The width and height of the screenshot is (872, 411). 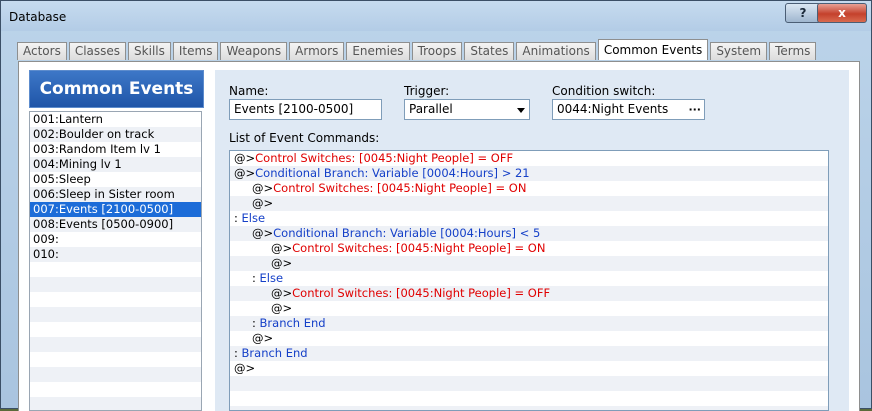 I want to click on help-button: ?, so click(x=803, y=13).